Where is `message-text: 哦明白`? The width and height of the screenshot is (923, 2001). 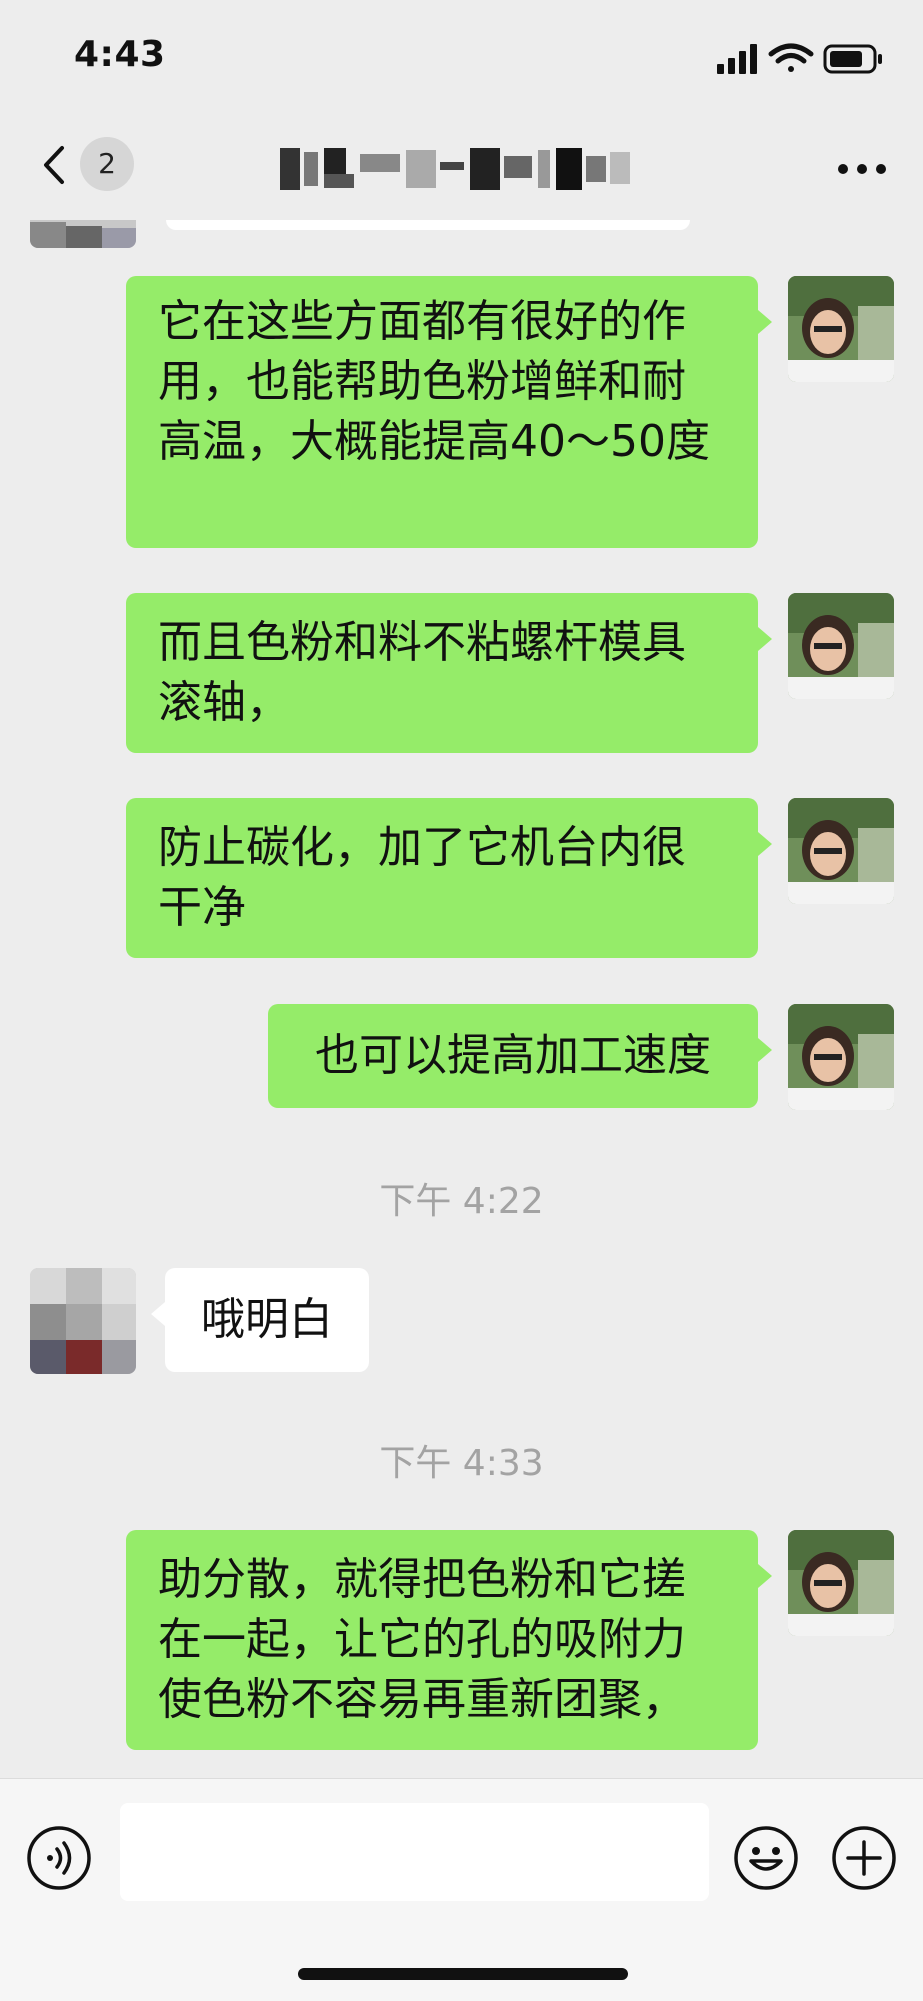
message-text: 哦明白 is located at coordinates (267, 1319).